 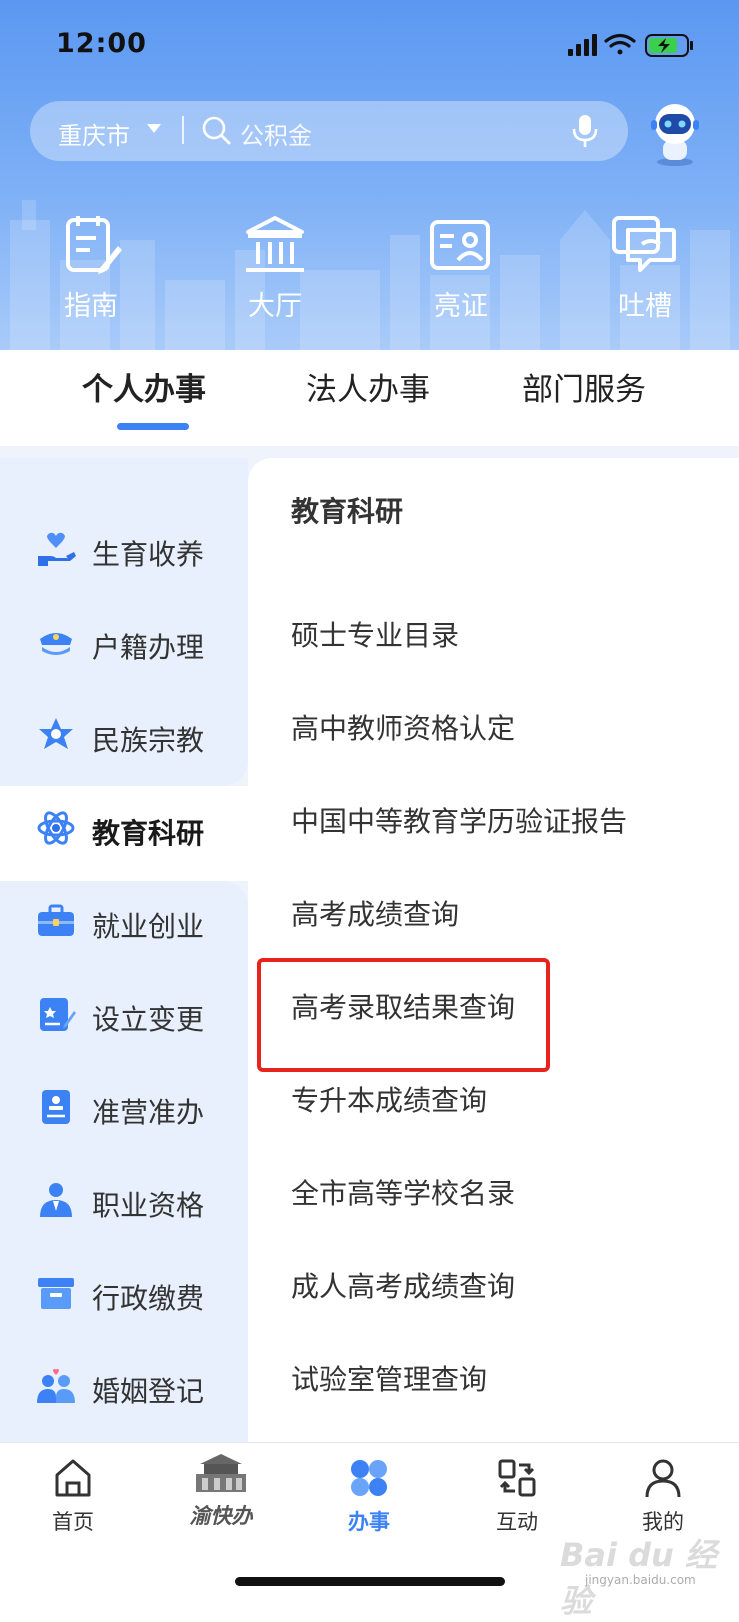 What do you see at coordinates (148, 833) in the screenshot?
I see `sidebar-item-label: 教育科研` at bounding box center [148, 833].